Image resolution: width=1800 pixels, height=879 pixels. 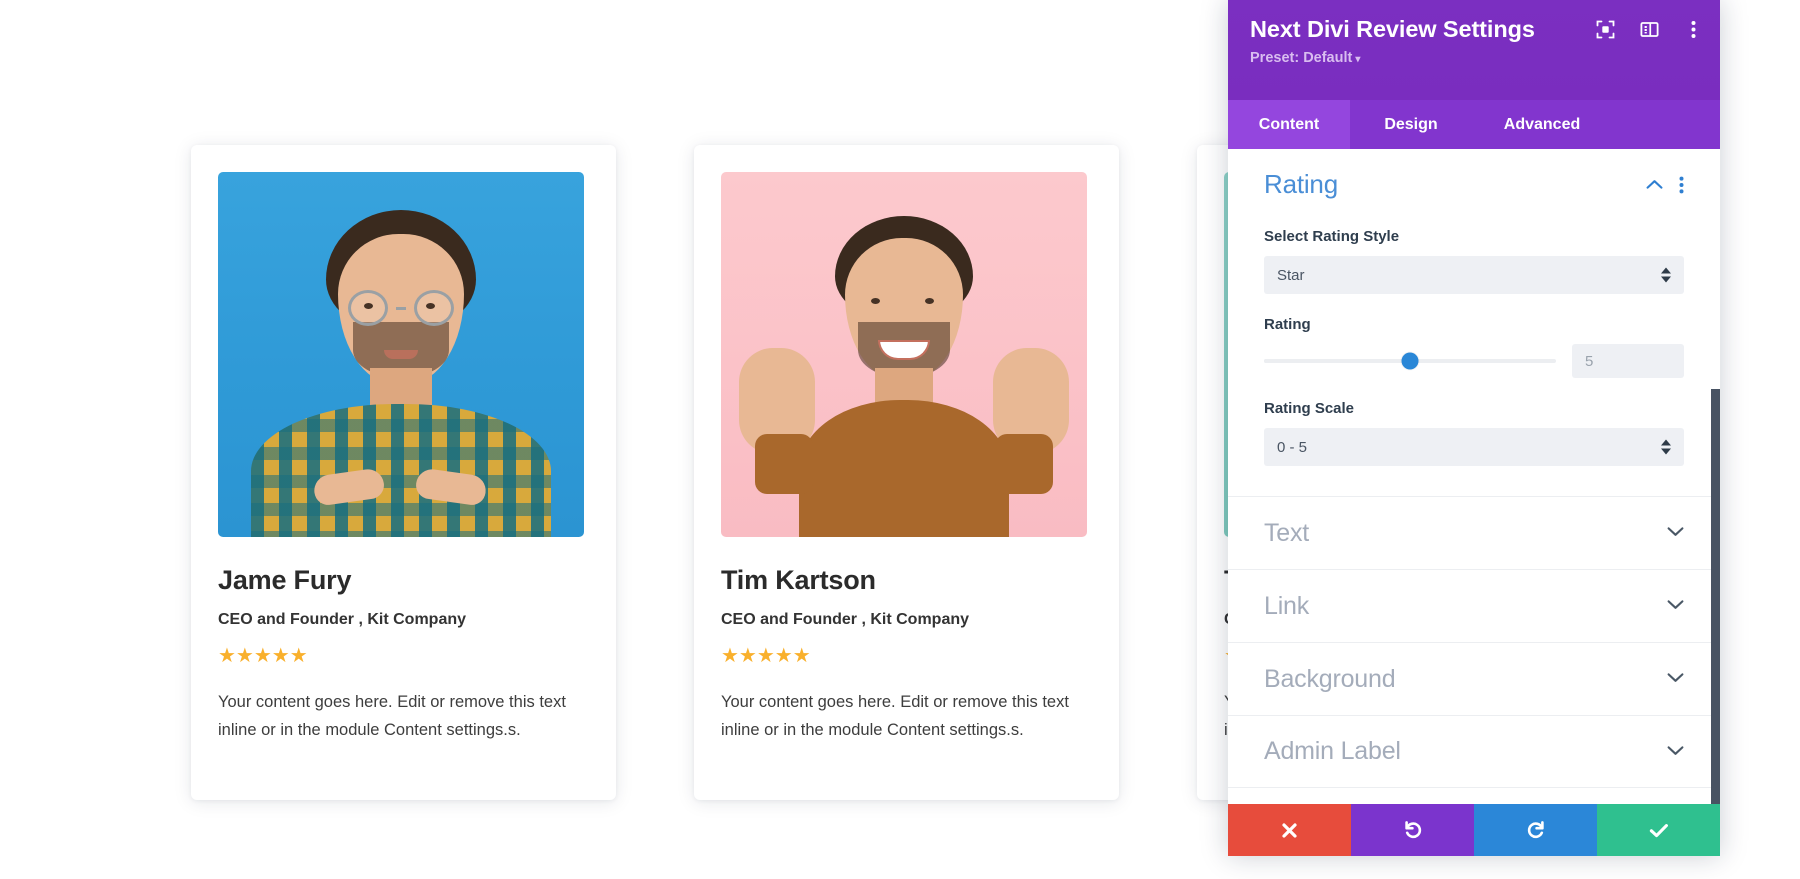 What do you see at coordinates (1330, 678) in the screenshot?
I see `section-label: Background` at bounding box center [1330, 678].